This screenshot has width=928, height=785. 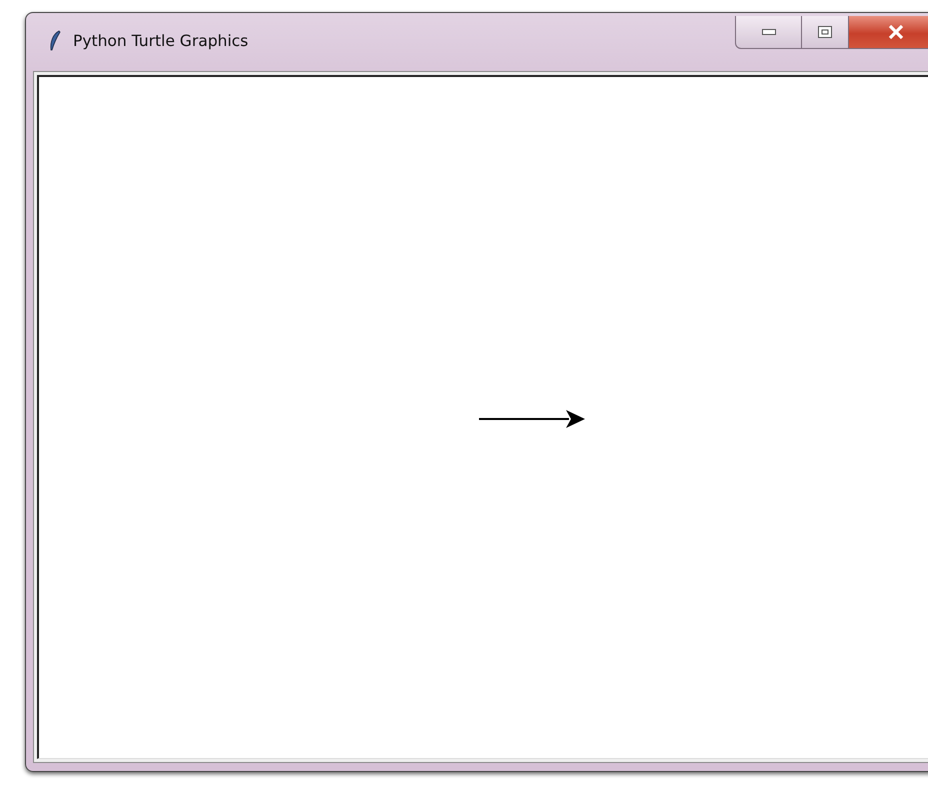 I want to click on minimize-button, so click(x=768, y=32).